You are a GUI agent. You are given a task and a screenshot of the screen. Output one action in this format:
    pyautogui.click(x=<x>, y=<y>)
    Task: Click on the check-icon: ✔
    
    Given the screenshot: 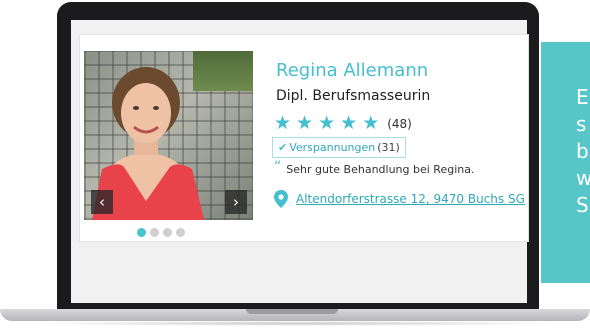 What is the action you would take?
    pyautogui.click(x=283, y=147)
    